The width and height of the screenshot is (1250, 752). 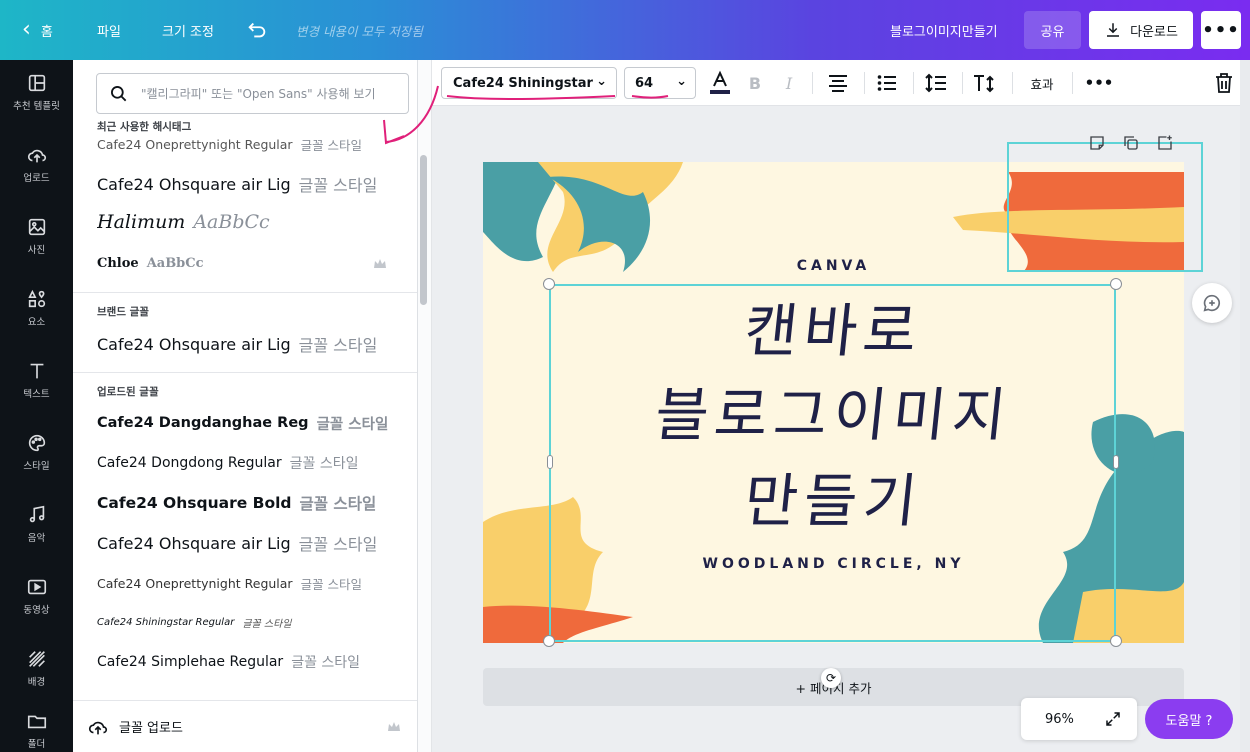 I want to click on search-icon, so click(x=119, y=94).